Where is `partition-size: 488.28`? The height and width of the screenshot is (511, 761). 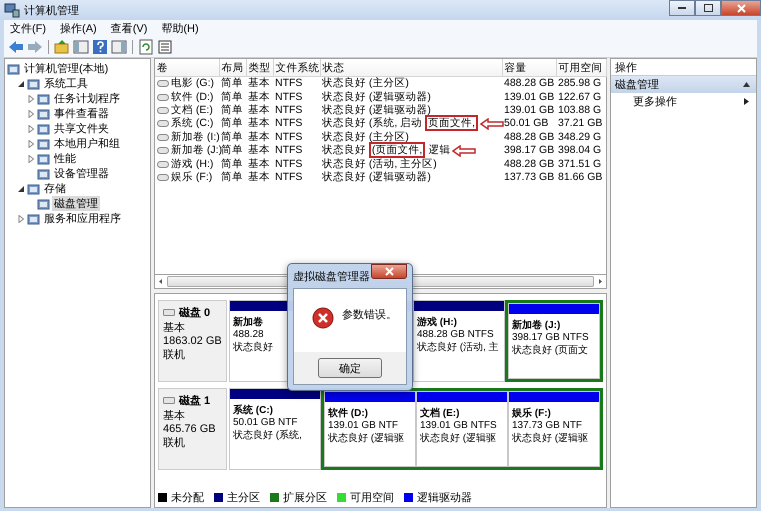 partition-size: 488.28 is located at coordinates (248, 334).